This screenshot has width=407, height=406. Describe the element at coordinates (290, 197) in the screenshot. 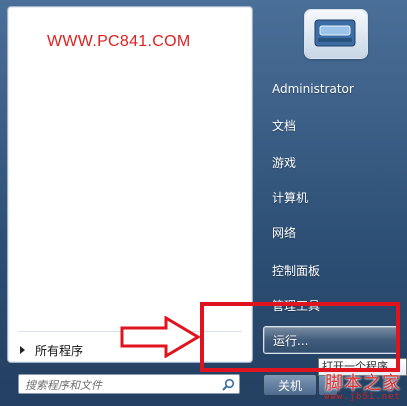

I see `computer-label: 计算机` at that location.